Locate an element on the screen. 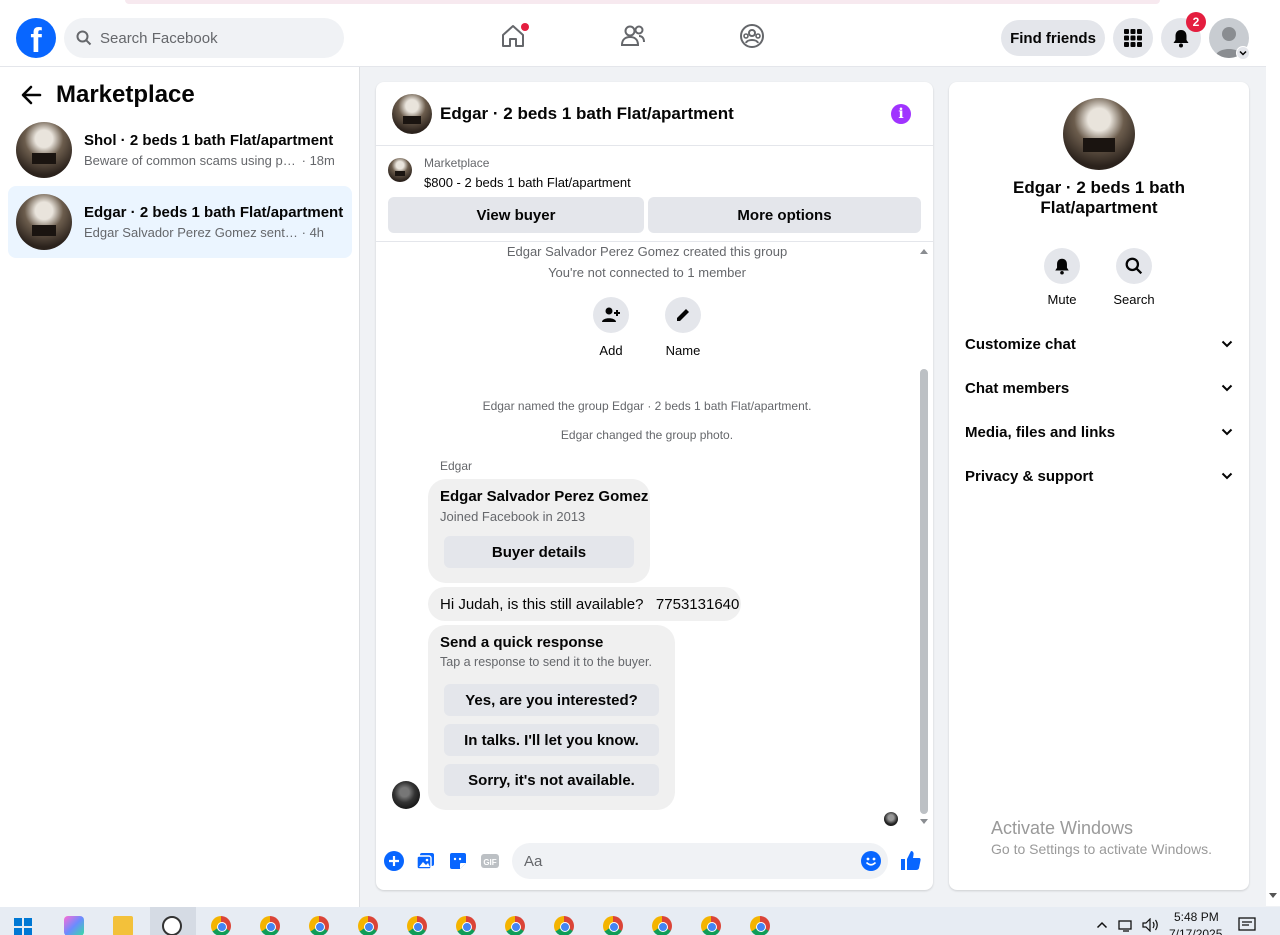 The image size is (1280, 935). scroll-down-arrow is located at coordinates (924, 821).